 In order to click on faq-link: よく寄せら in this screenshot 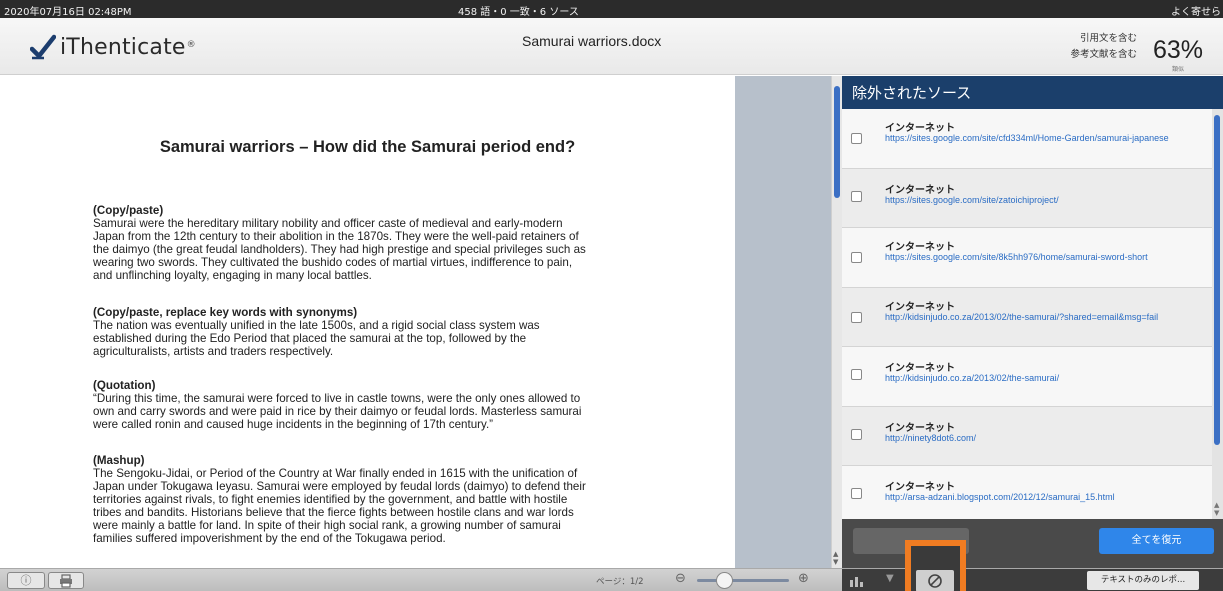, I will do `click(1196, 10)`.